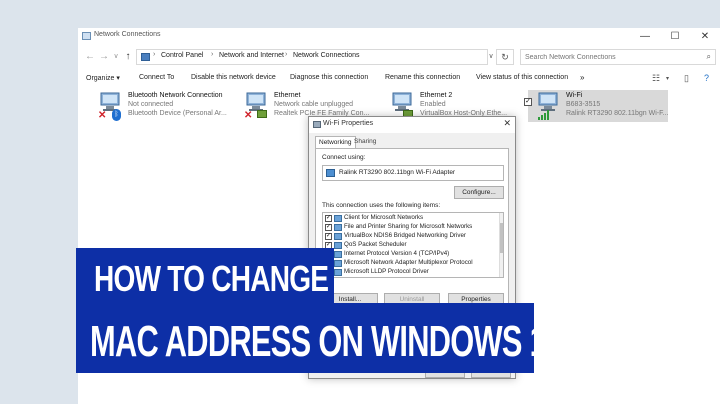 The height and width of the screenshot is (404, 720). I want to click on connect-to-button: Connect To, so click(156, 77).